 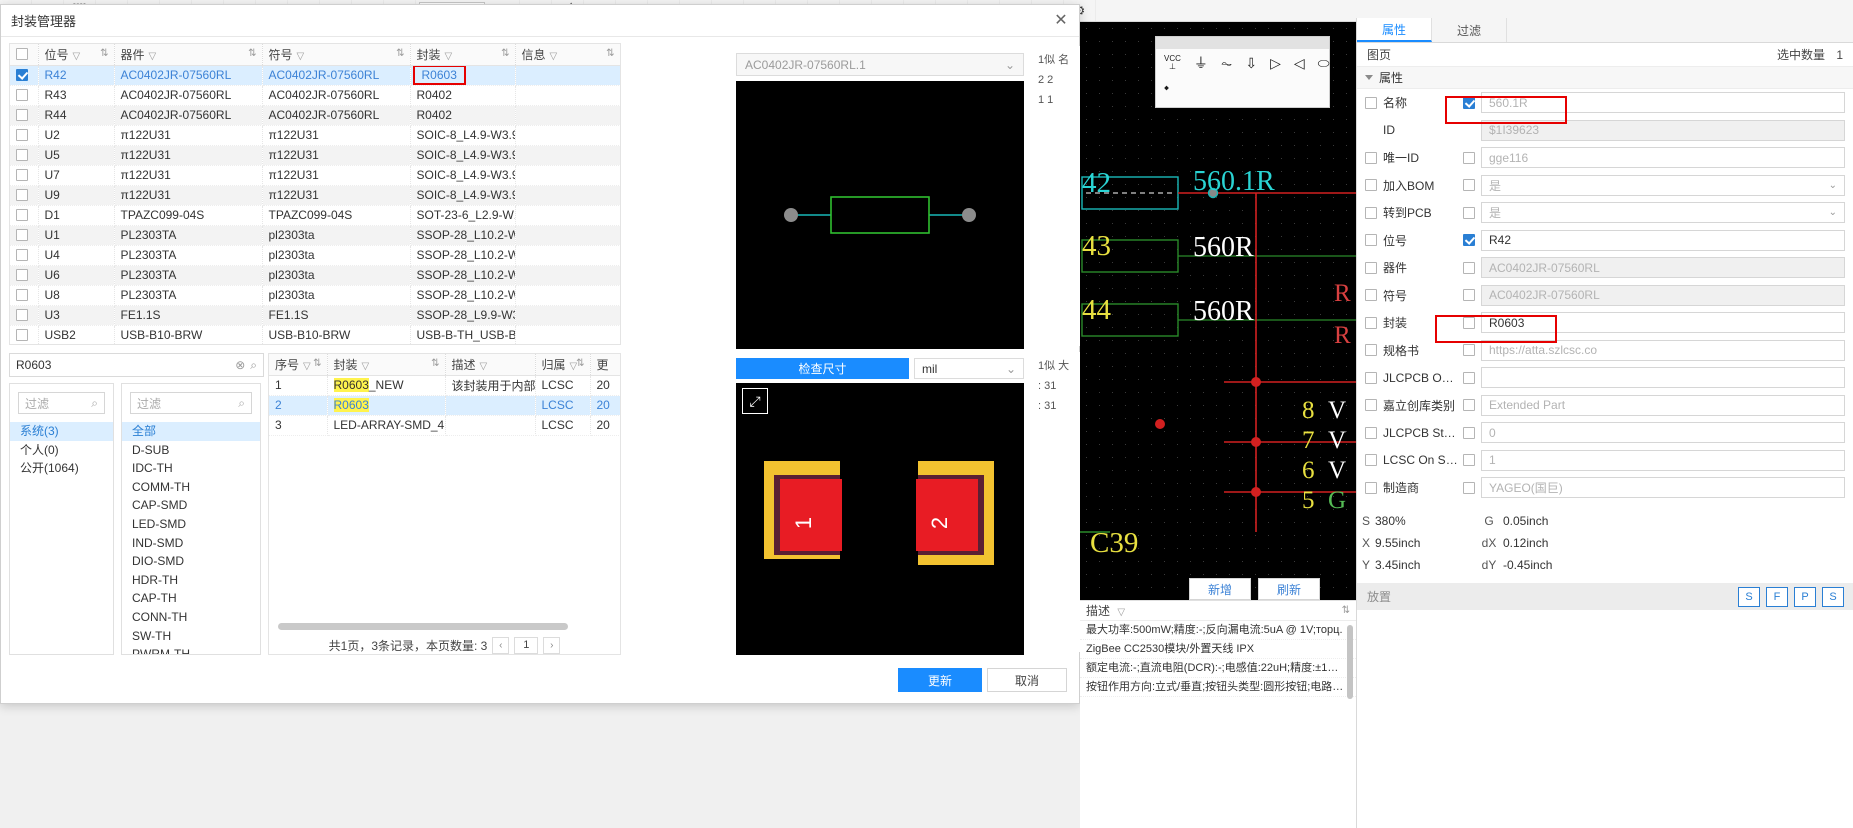 What do you see at coordinates (563, 385) in the screenshot?
I see `cell-res-owner: LCSC` at bounding box center [563, 385].